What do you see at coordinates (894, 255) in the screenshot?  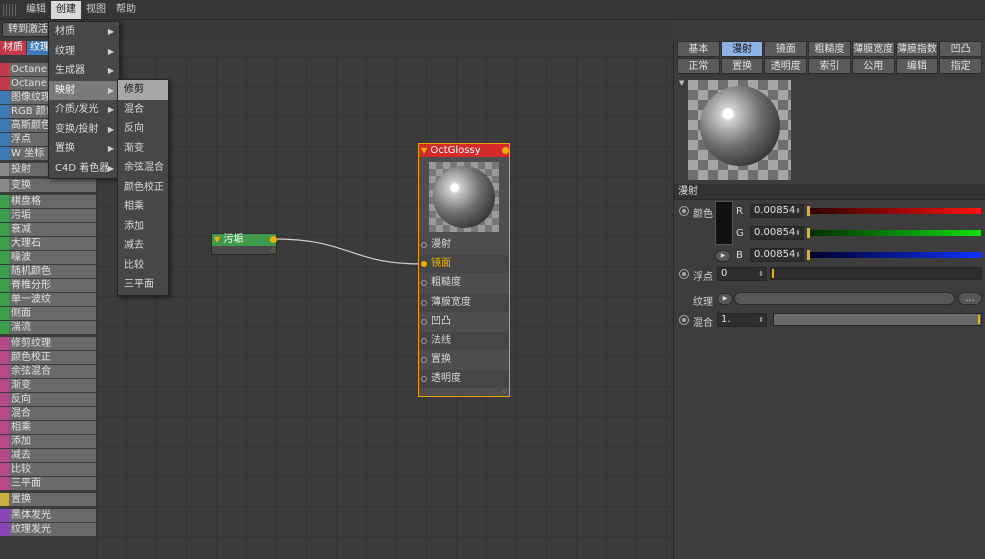 I see `b-slider` at bounding box center [894, 255].